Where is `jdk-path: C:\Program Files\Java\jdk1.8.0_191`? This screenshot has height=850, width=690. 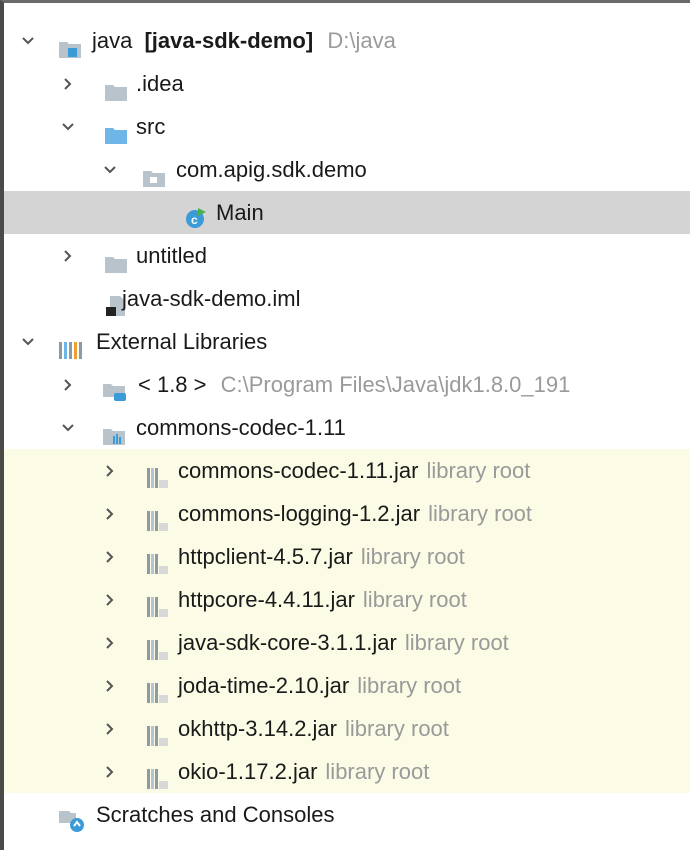
jdk-path: C:\Program Files\Java\jdk1.8.0_191 is located at coordinates (395, 384).